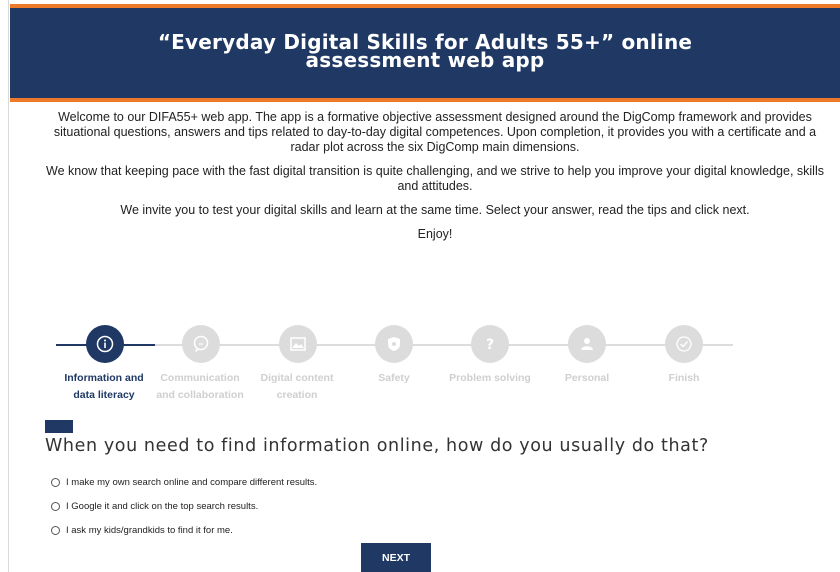 This screenshot has height=572, width=840. I want to click on step-digital-content-creation, so click(298, 344).